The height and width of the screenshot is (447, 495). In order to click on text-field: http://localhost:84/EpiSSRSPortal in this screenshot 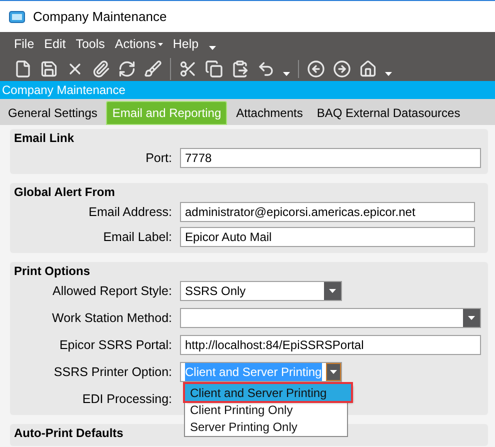, I will do `click(330, 345)`.